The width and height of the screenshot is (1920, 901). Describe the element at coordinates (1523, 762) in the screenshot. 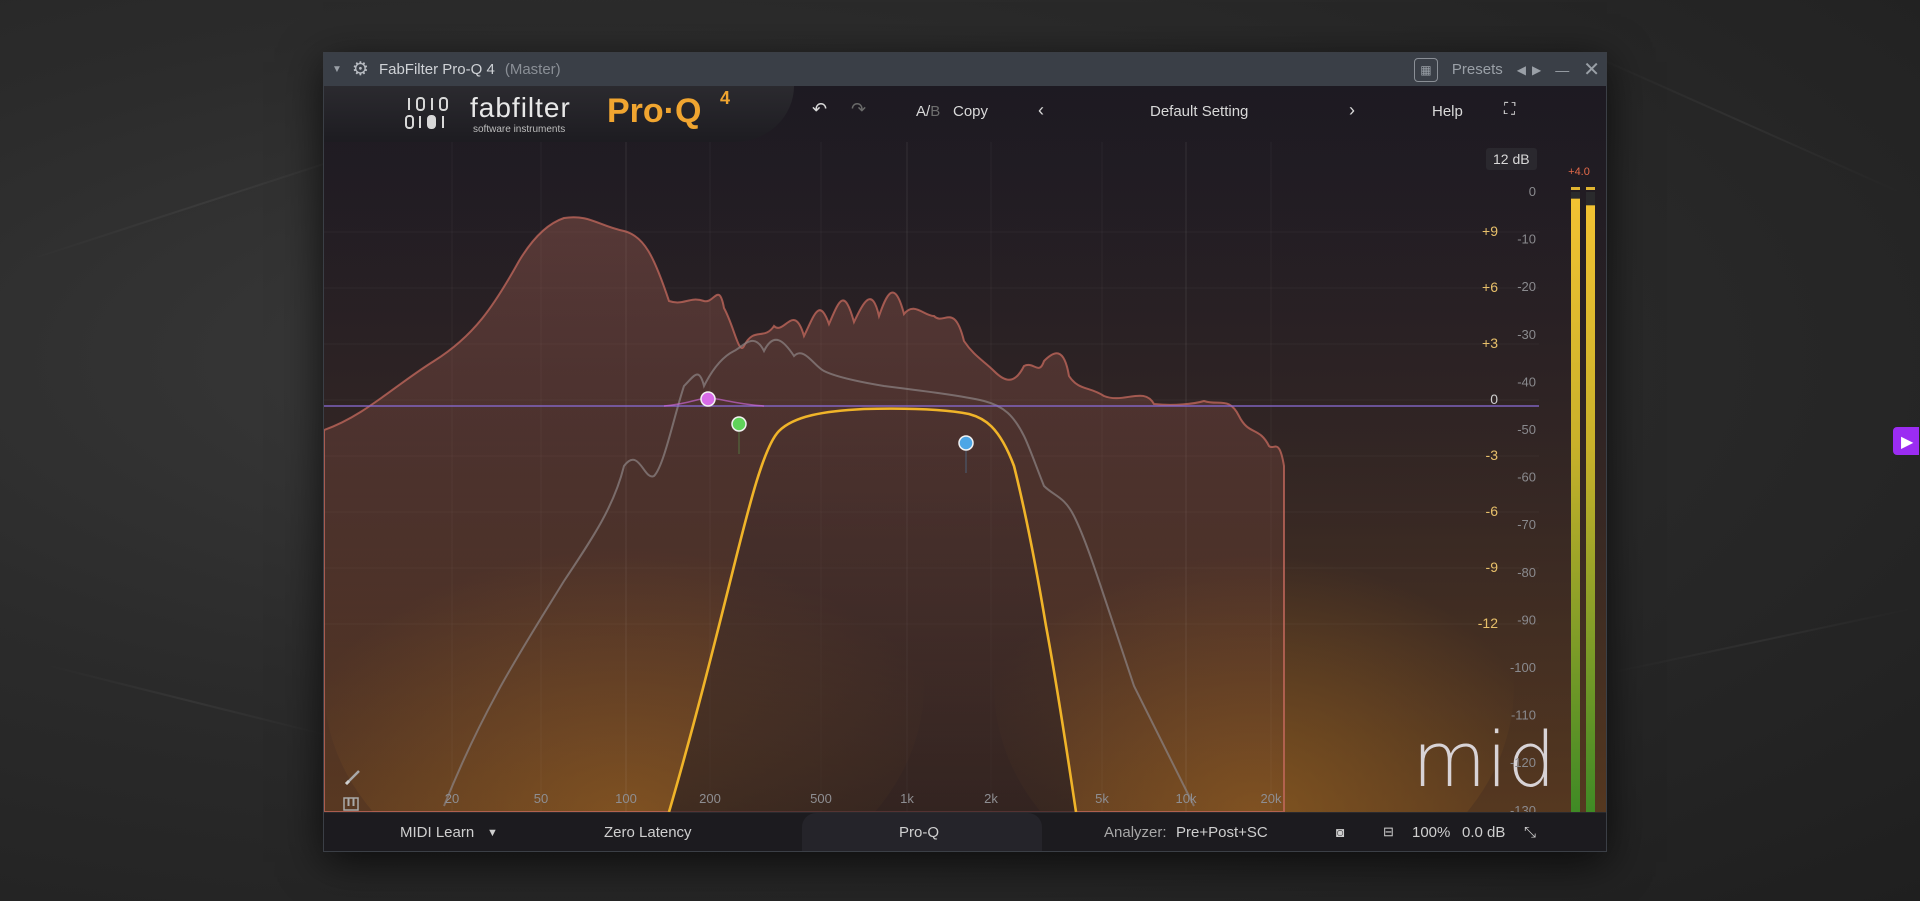

I see `analyzer-label: -120` at that location.